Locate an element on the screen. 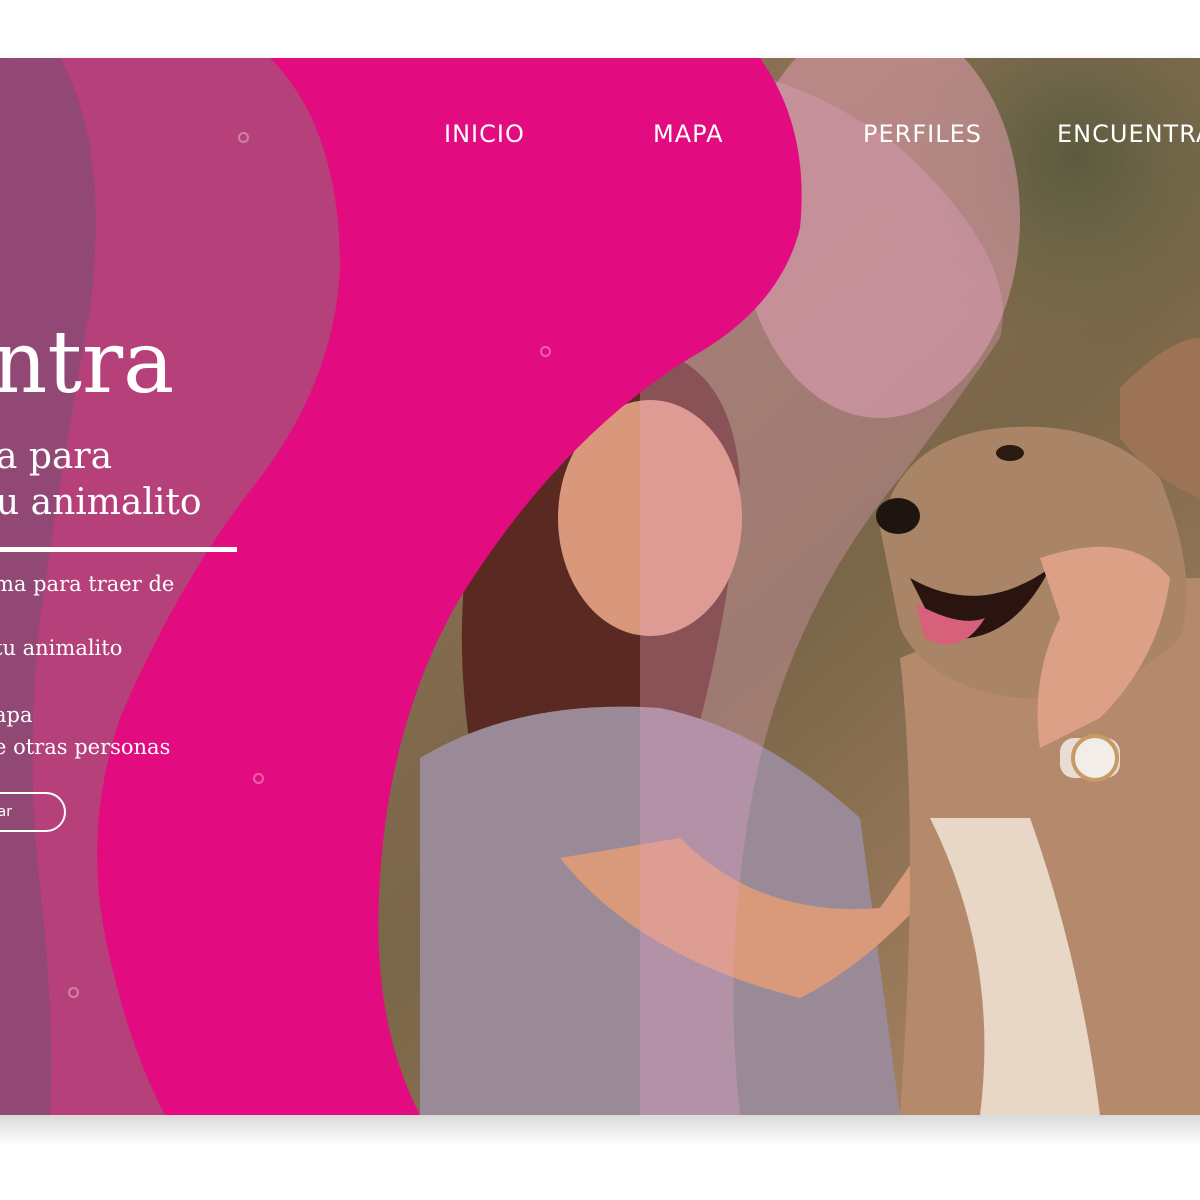  hero-subtitle: a para u animalito is located at coordinates (101, 480).